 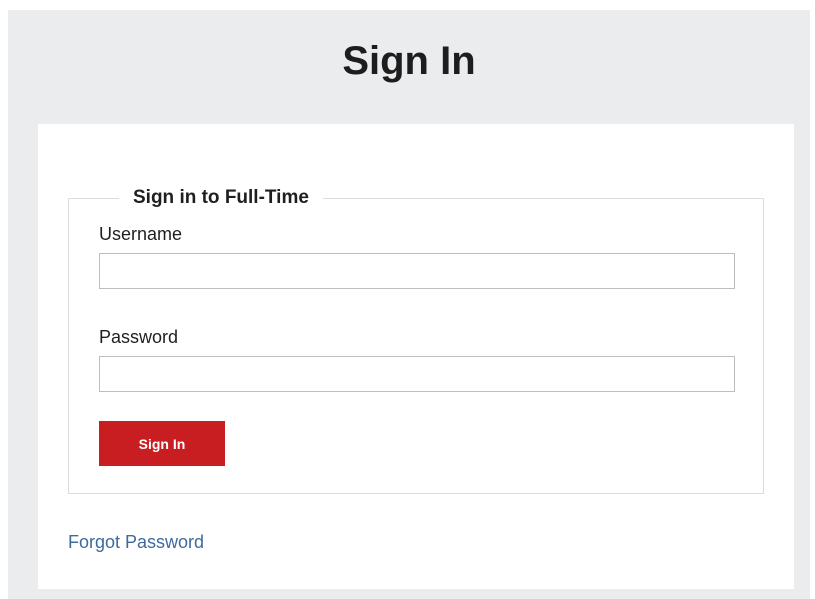 I want to click on username-label: Username, so click(x=141, y=234).